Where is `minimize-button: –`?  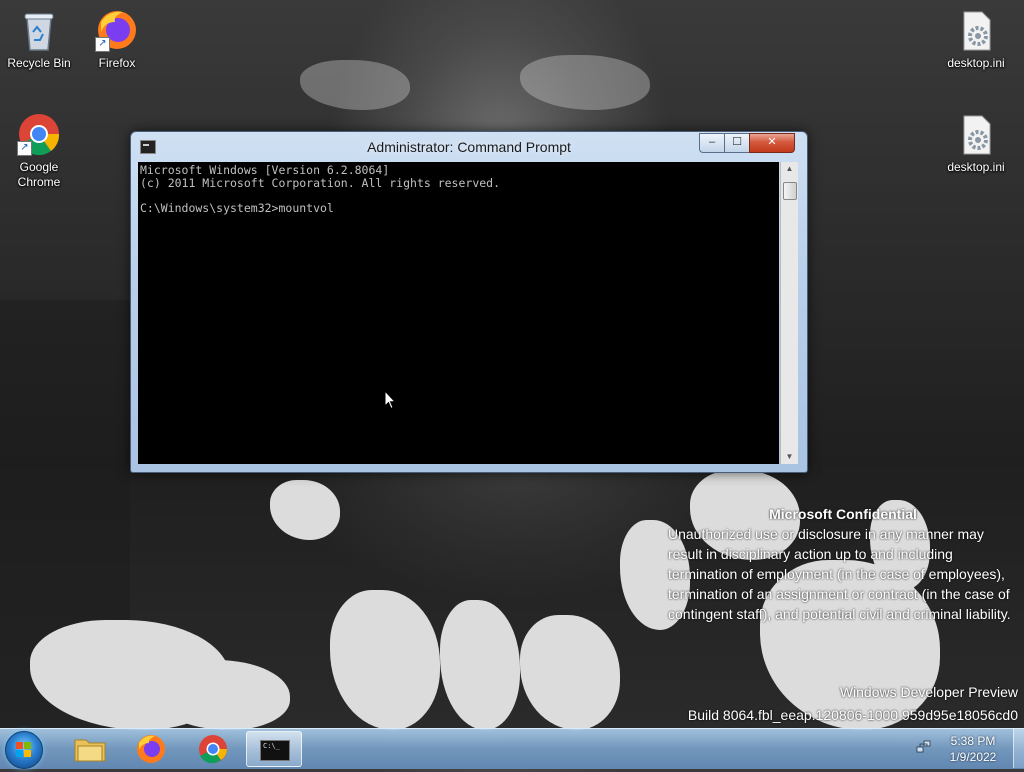 minimize-button: – is located at coordinates (712, 143).